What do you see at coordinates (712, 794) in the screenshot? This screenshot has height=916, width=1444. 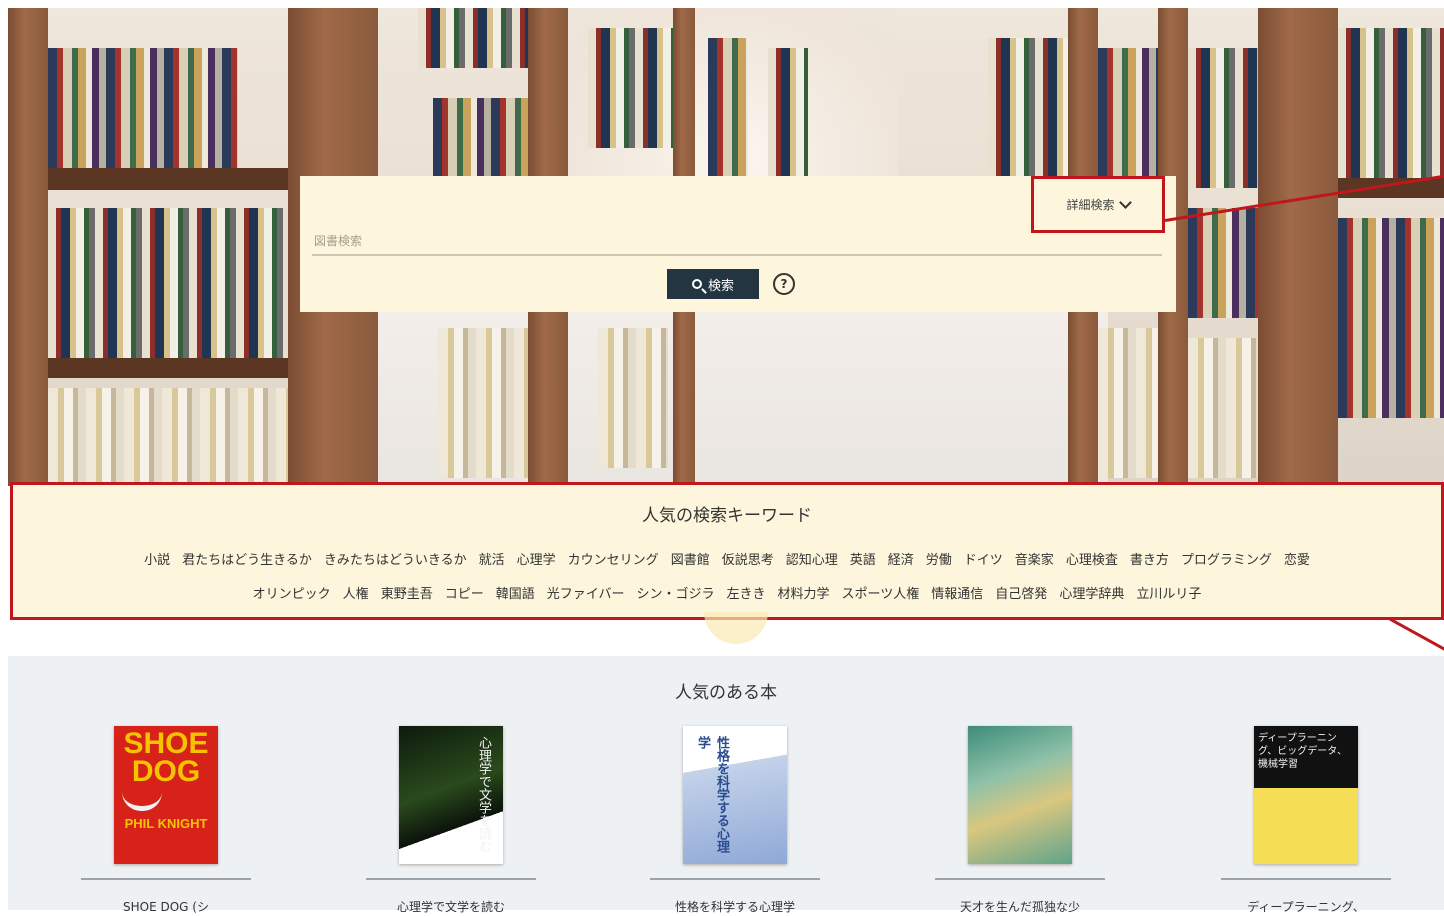 I see `cover-title: 性格を科学する心理学` at bounding box center [712, 794].